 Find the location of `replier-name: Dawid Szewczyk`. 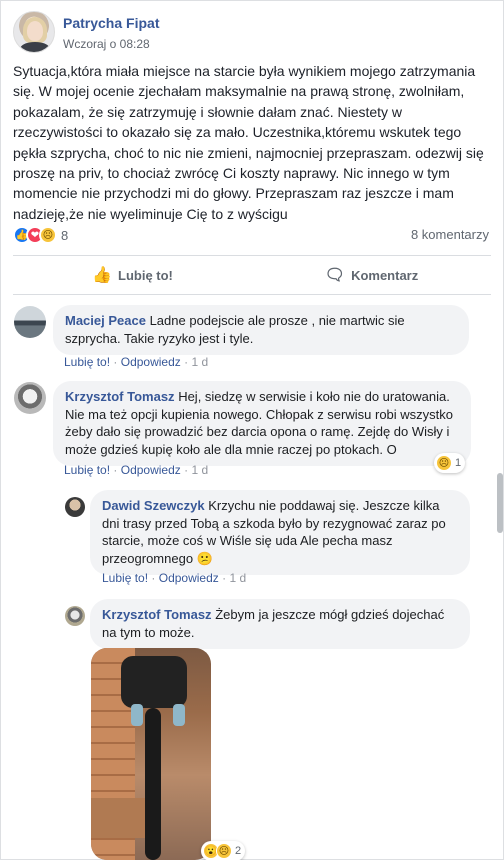

replier-name: Dawid Szewczyk is located at coordinates (153, 505).